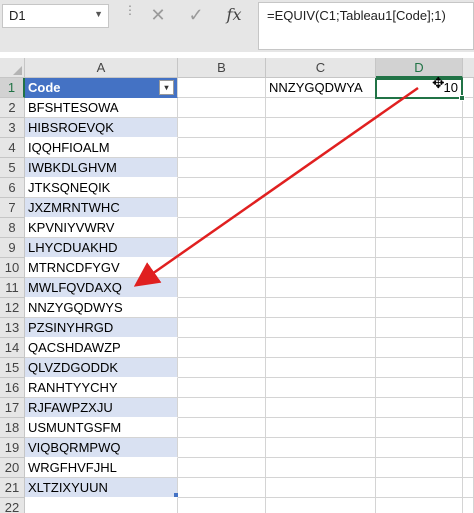 The height and width of the screenshot is (513, 474). I want to click on cell-b21, so click(222, 488).